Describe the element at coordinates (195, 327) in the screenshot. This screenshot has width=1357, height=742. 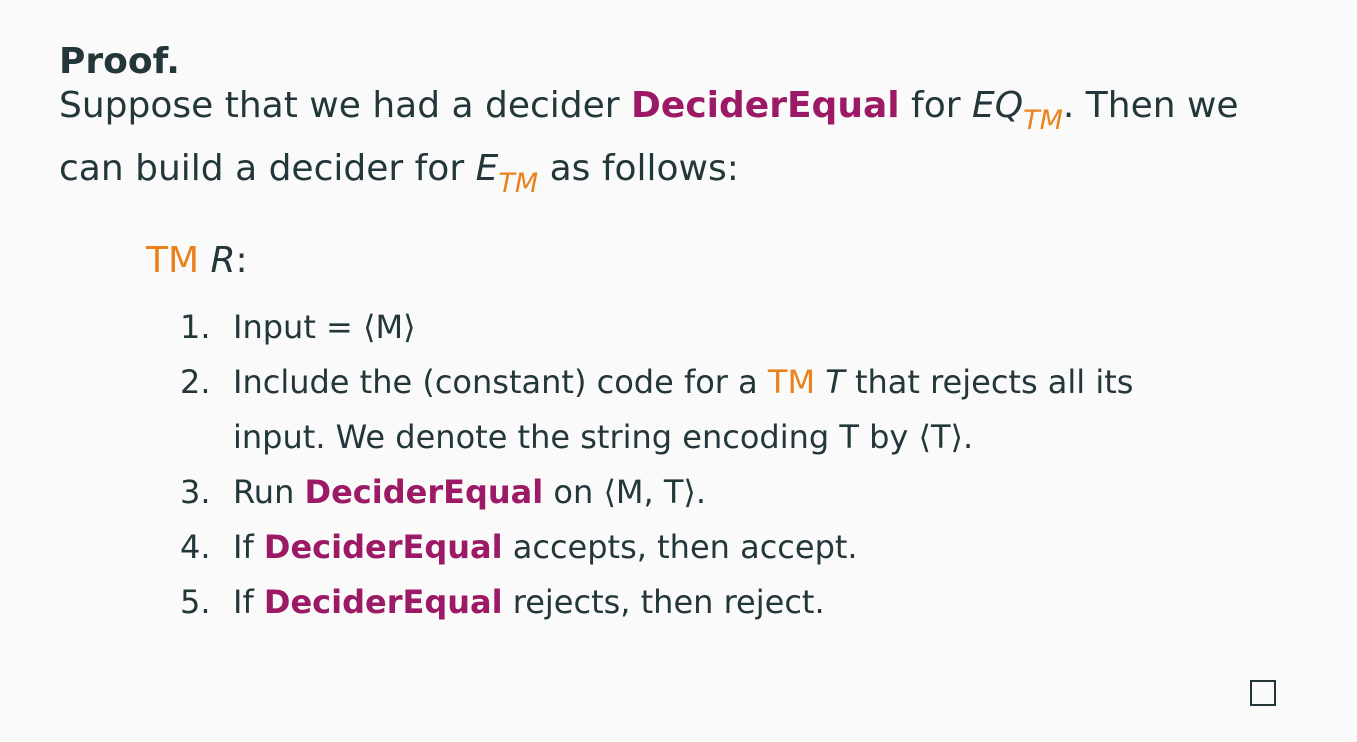
I see `step-number: 1.` at that location.